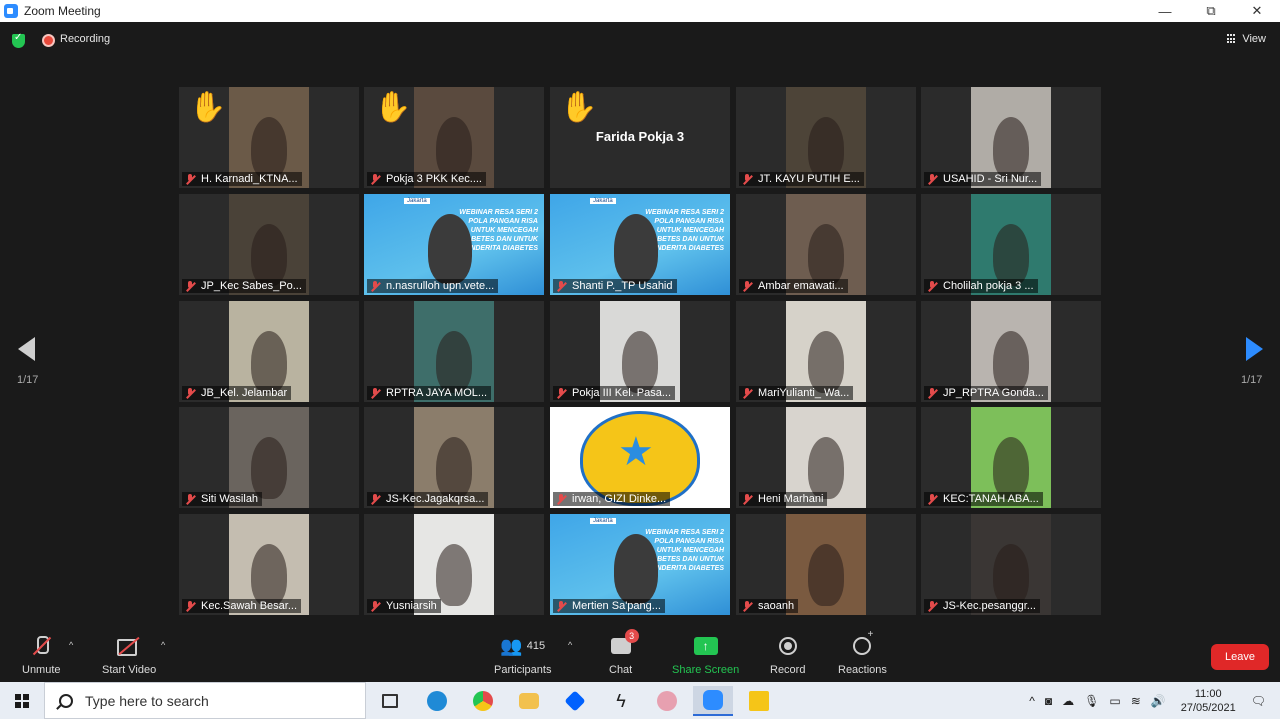 The height and width of the screenshot is (719, 1280). I want to click on clock-date: 27/05/2021, so click(1208, 707).